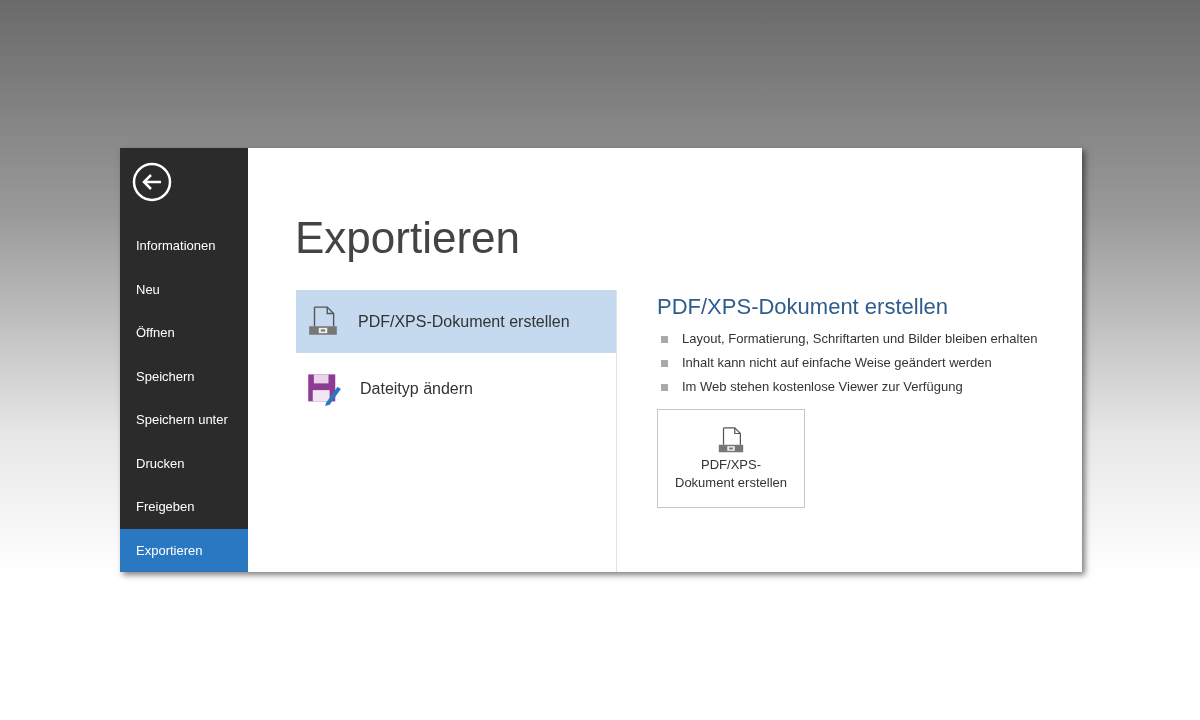 The width and height of the screenshot is (1200, 720). I want to click on section-heading: PDF/XPS-Dokument erstellen, so click(803, 307).